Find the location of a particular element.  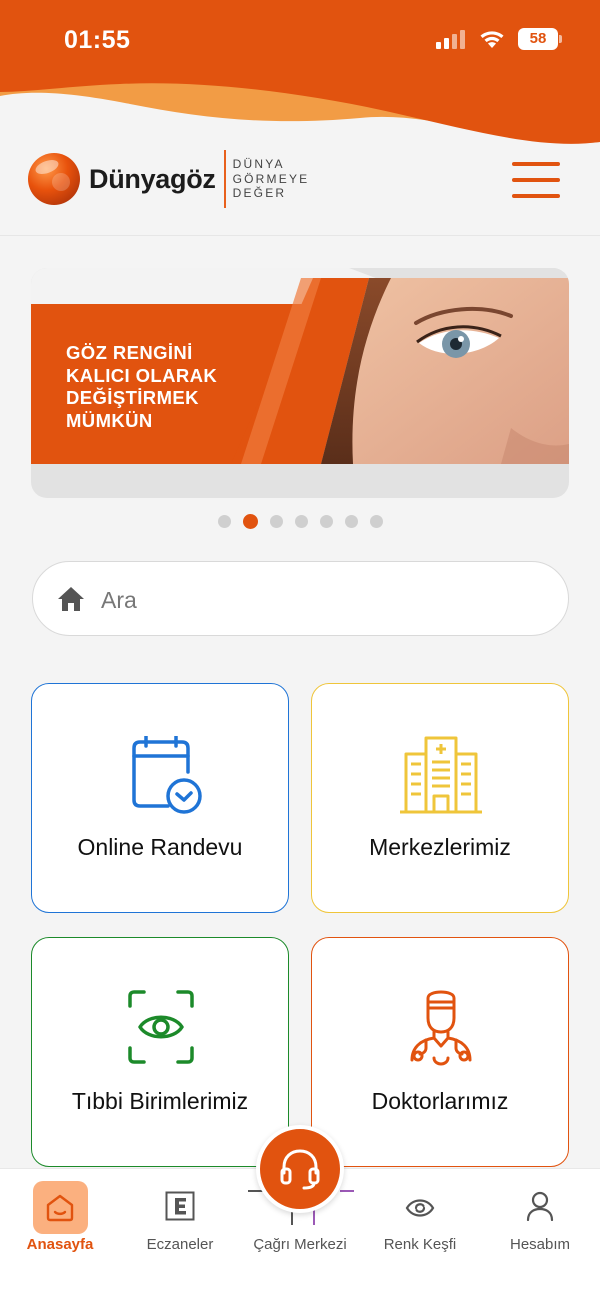

doctors-card: Doktorlarımız is located at coordinates (440, 1052).